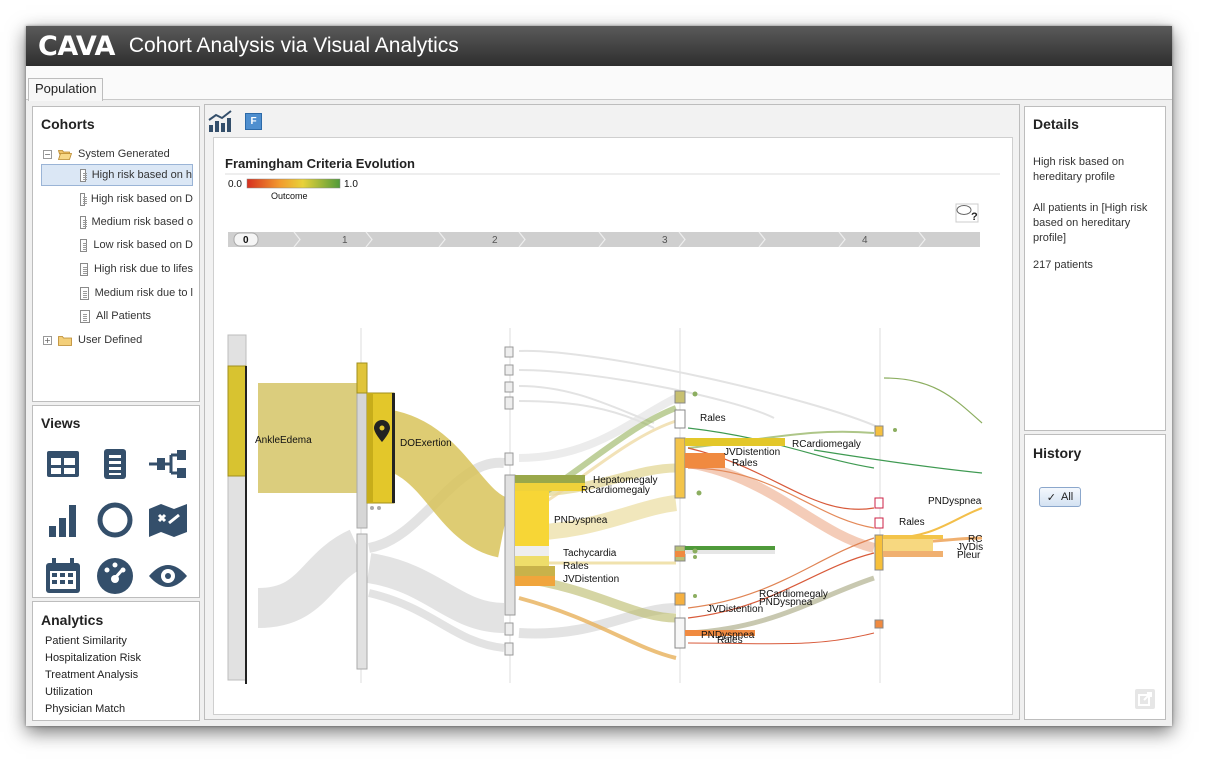  I want to click on cohort-item: High risk due to lifes, so click(117, 269).